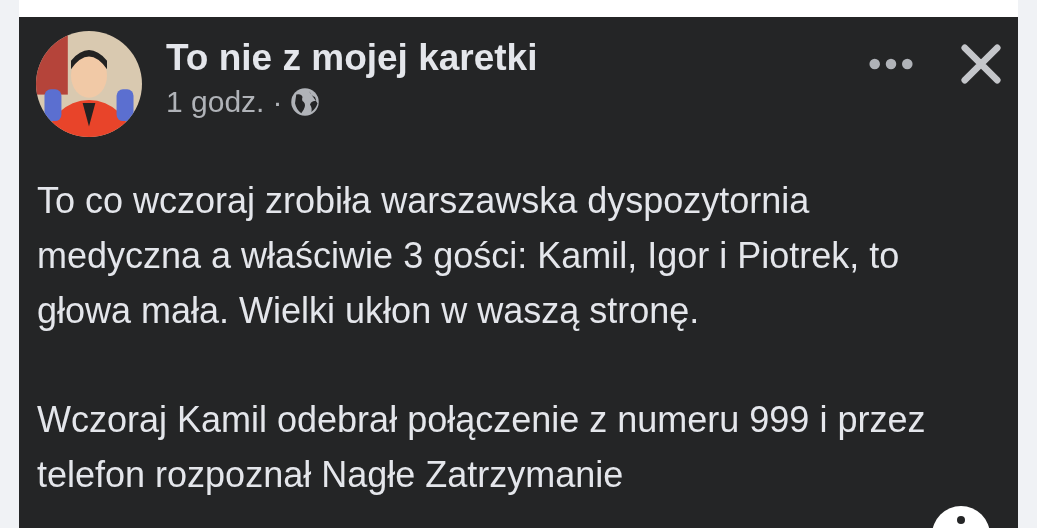 The height and width of the screenshot is (528, 1037). I want to click on globe-icon, so click(305, 102).